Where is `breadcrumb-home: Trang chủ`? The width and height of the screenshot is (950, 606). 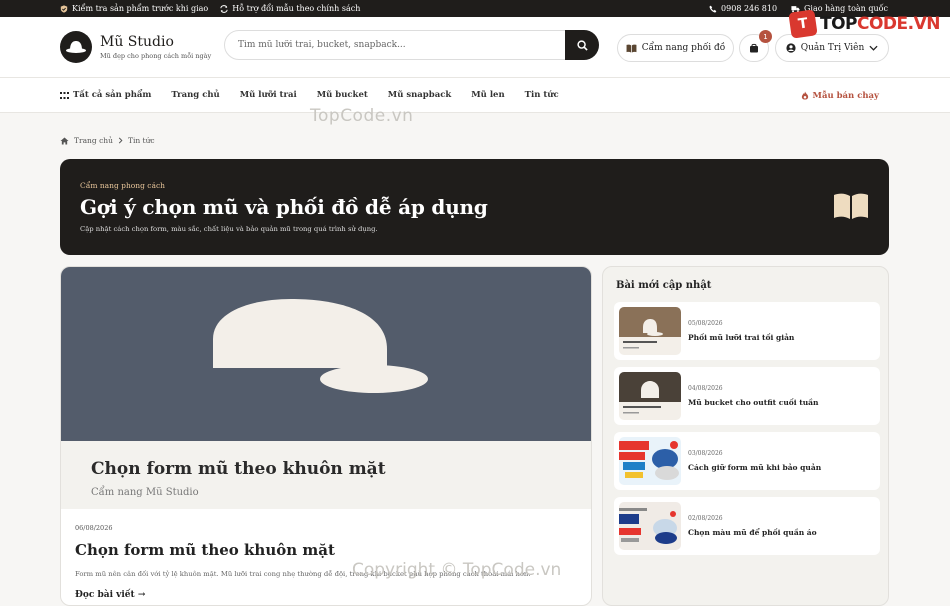 breadcrumb-home: Trang chủ is located at coordinates (93, 140).